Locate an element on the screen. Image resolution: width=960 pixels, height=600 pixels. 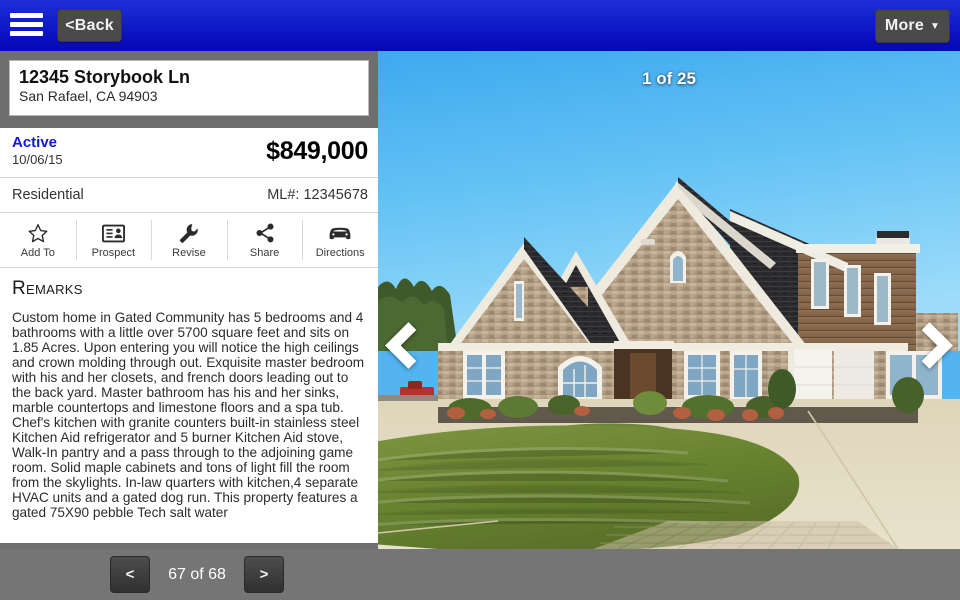
address-city-state-zip: San Rafael, CA 94903 is located at coordinates (88, 96).